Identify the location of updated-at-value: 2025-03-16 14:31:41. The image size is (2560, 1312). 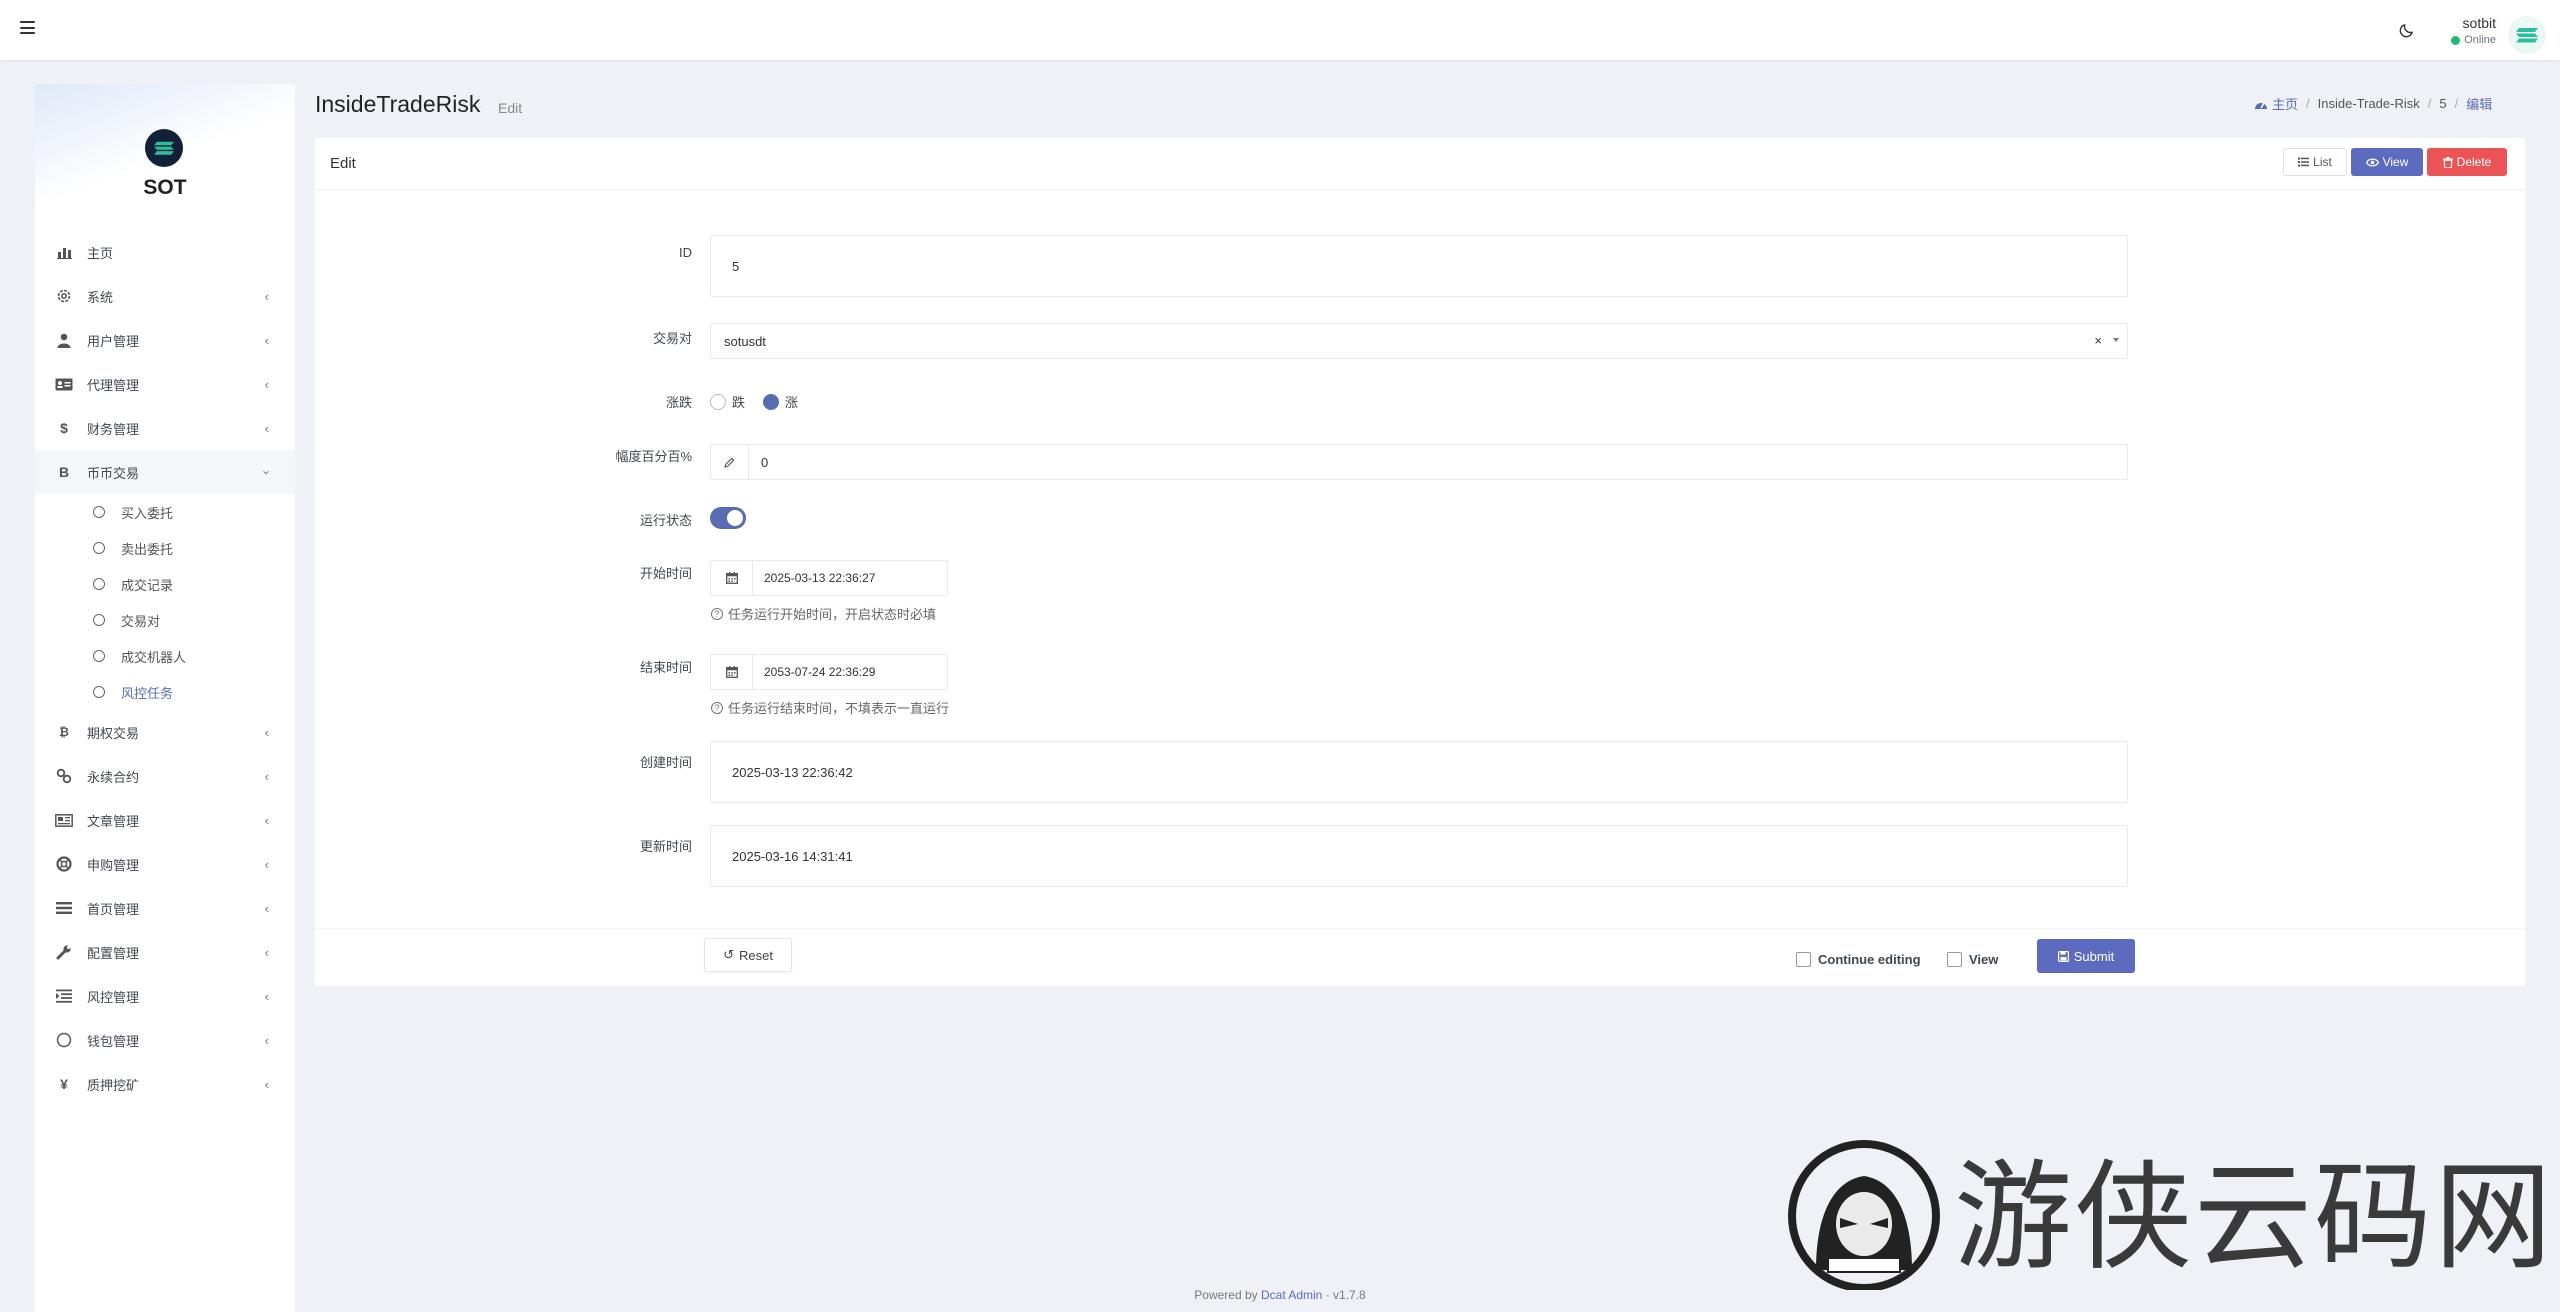
(792, 856).